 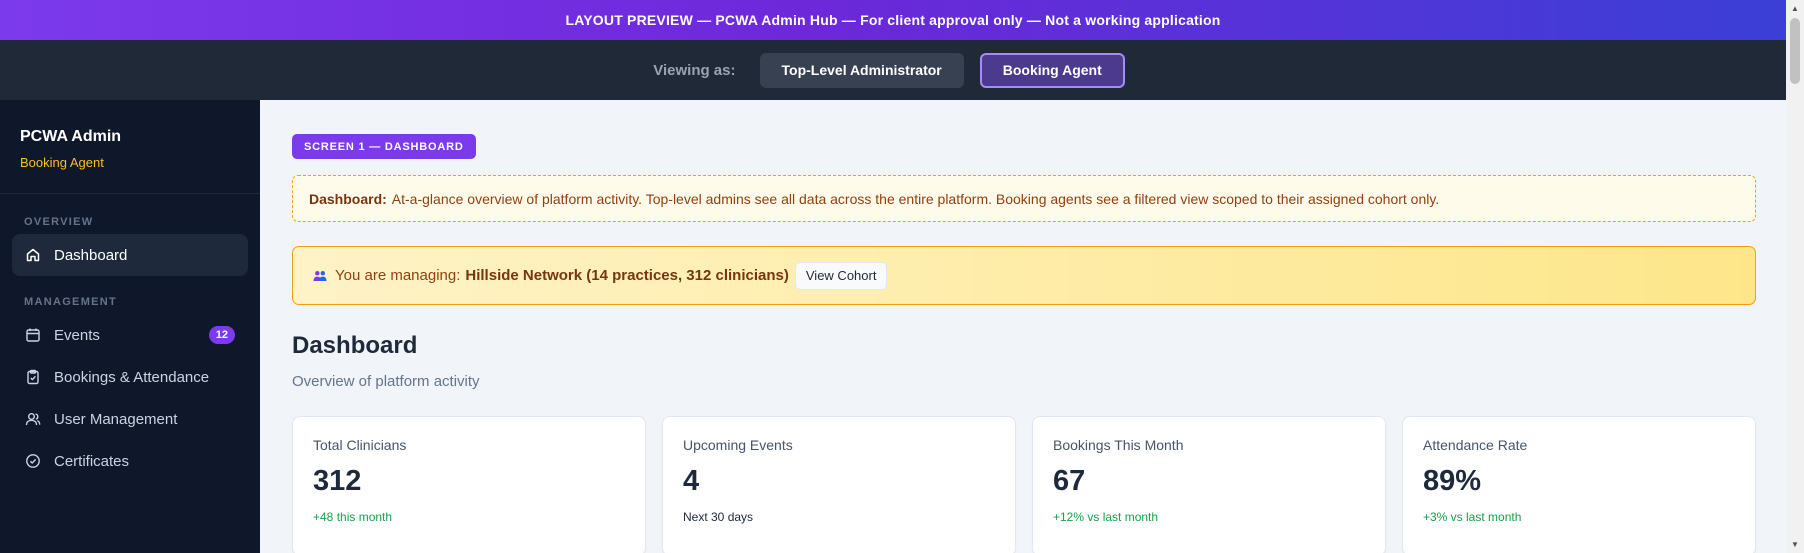 What do you see at coordinates (33, 255) in the screenshot?
I see `home-icon` at bounding box center [33, 255].